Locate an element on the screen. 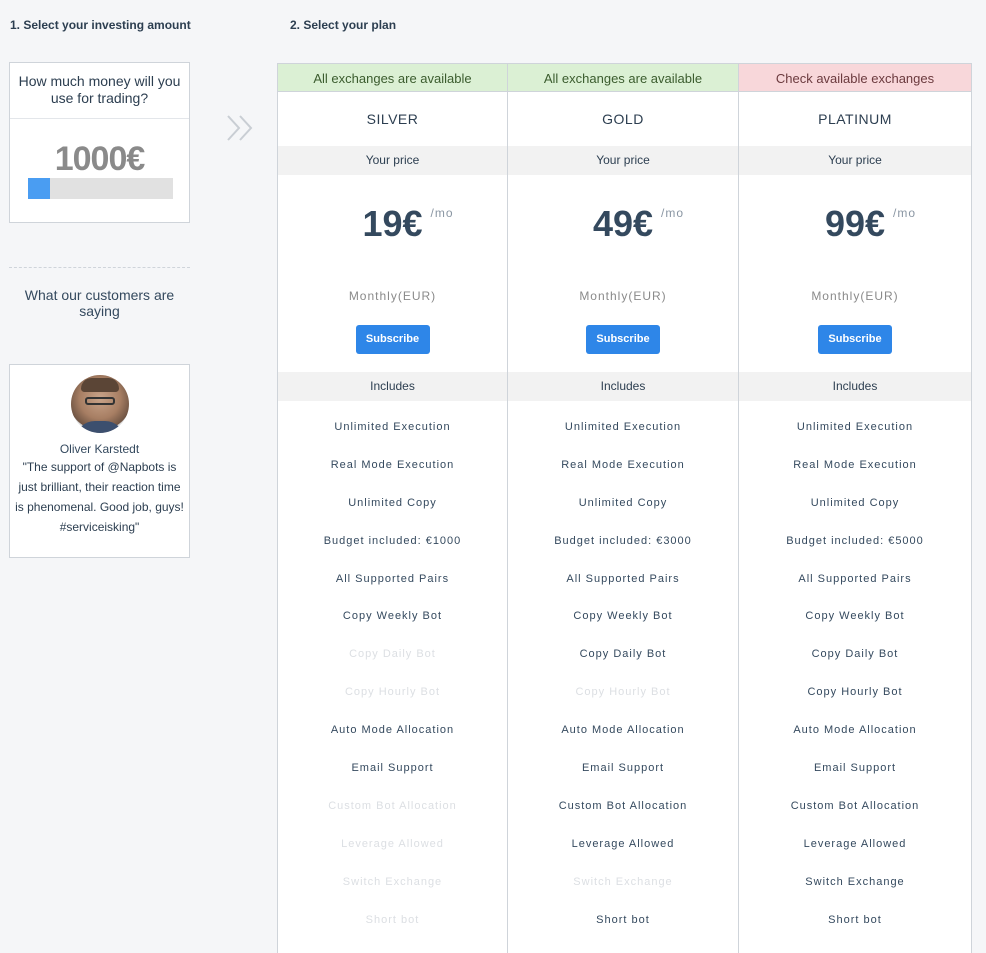 The image size is (986, 953). plan-name: GOLD is located at coordinates (623, 119).